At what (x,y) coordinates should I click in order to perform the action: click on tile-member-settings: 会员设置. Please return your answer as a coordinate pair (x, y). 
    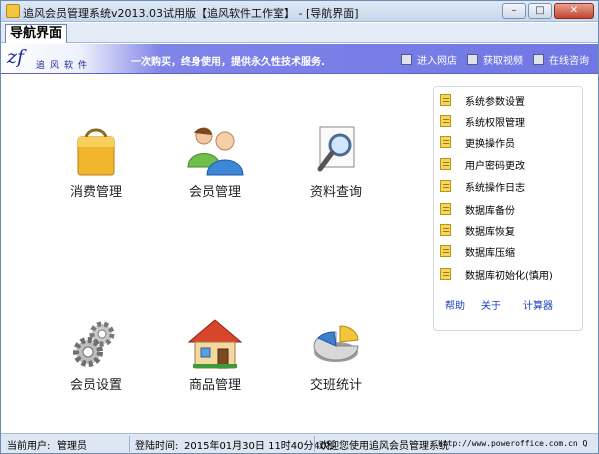
    Looking at the image, I should click on (96, 355).